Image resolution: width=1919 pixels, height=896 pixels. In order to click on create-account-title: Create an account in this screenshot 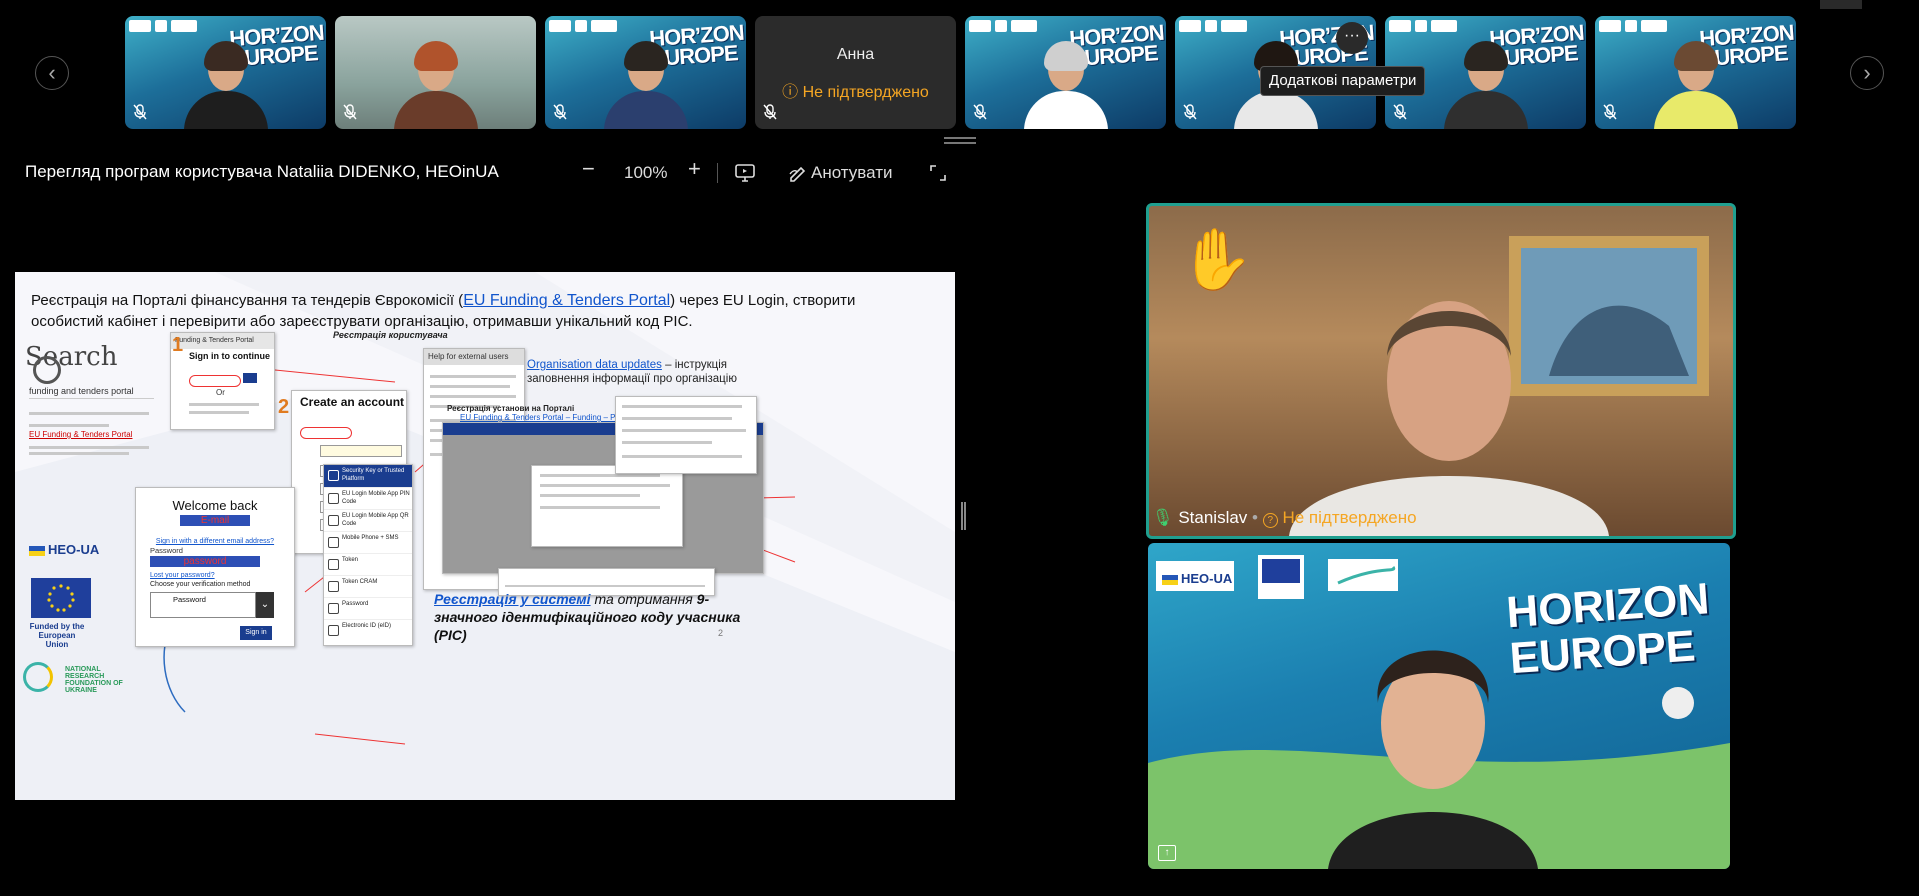, I will do `click(352, 402)`.